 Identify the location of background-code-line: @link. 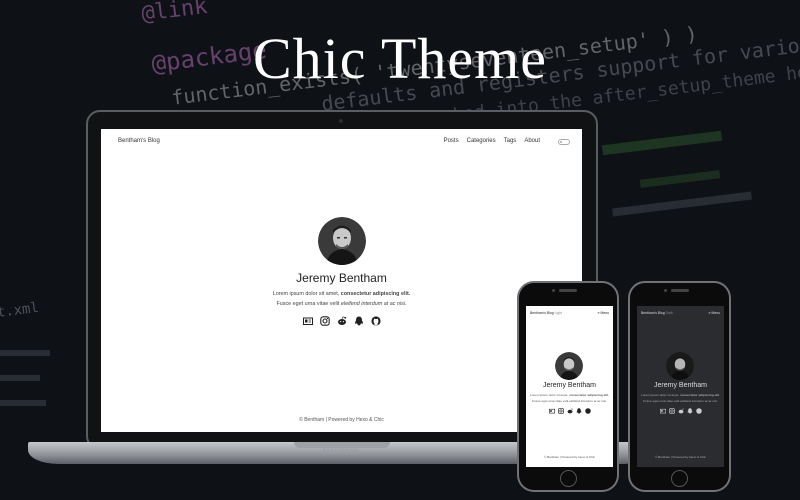
(174, 13).